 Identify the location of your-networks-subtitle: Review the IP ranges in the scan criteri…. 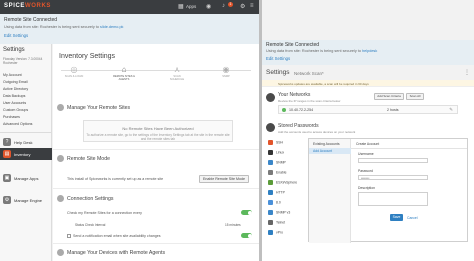
(309, 101).